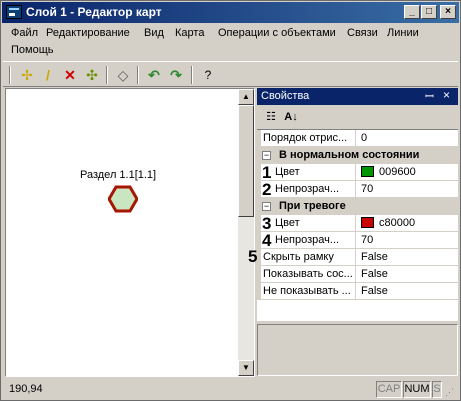 This screenshot has height=401, width=461. I want to click on menu-object-operations: Операции с объектами, so click(277, 33).